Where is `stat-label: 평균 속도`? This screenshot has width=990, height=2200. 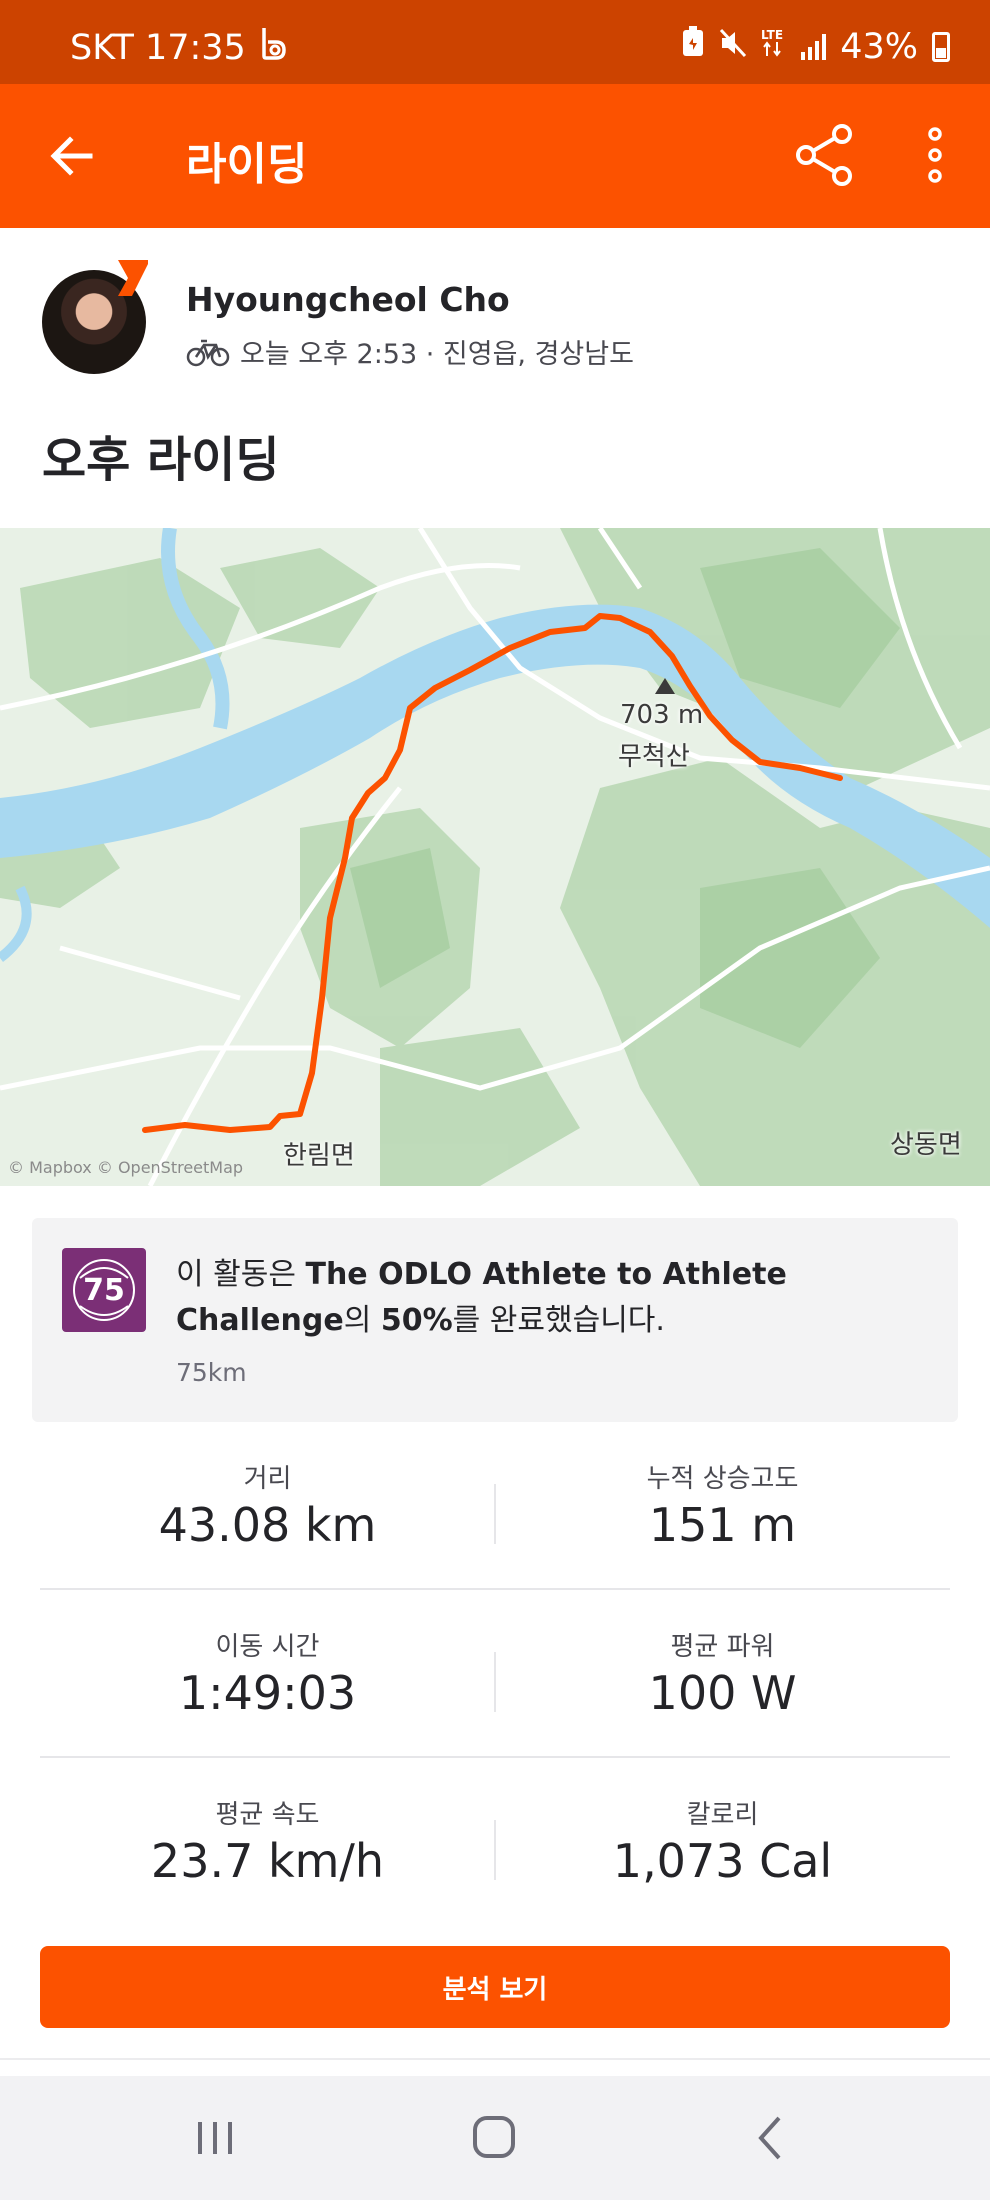 stat-label: 평균 속도 is located at coordinates (267, 1815).